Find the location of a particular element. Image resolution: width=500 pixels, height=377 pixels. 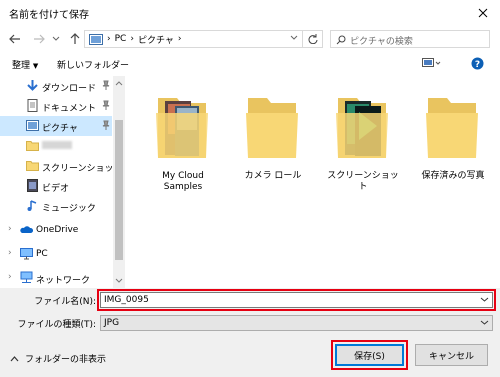

sidebar-item-documents: ドキュメント is located at coordinates (56, 106).